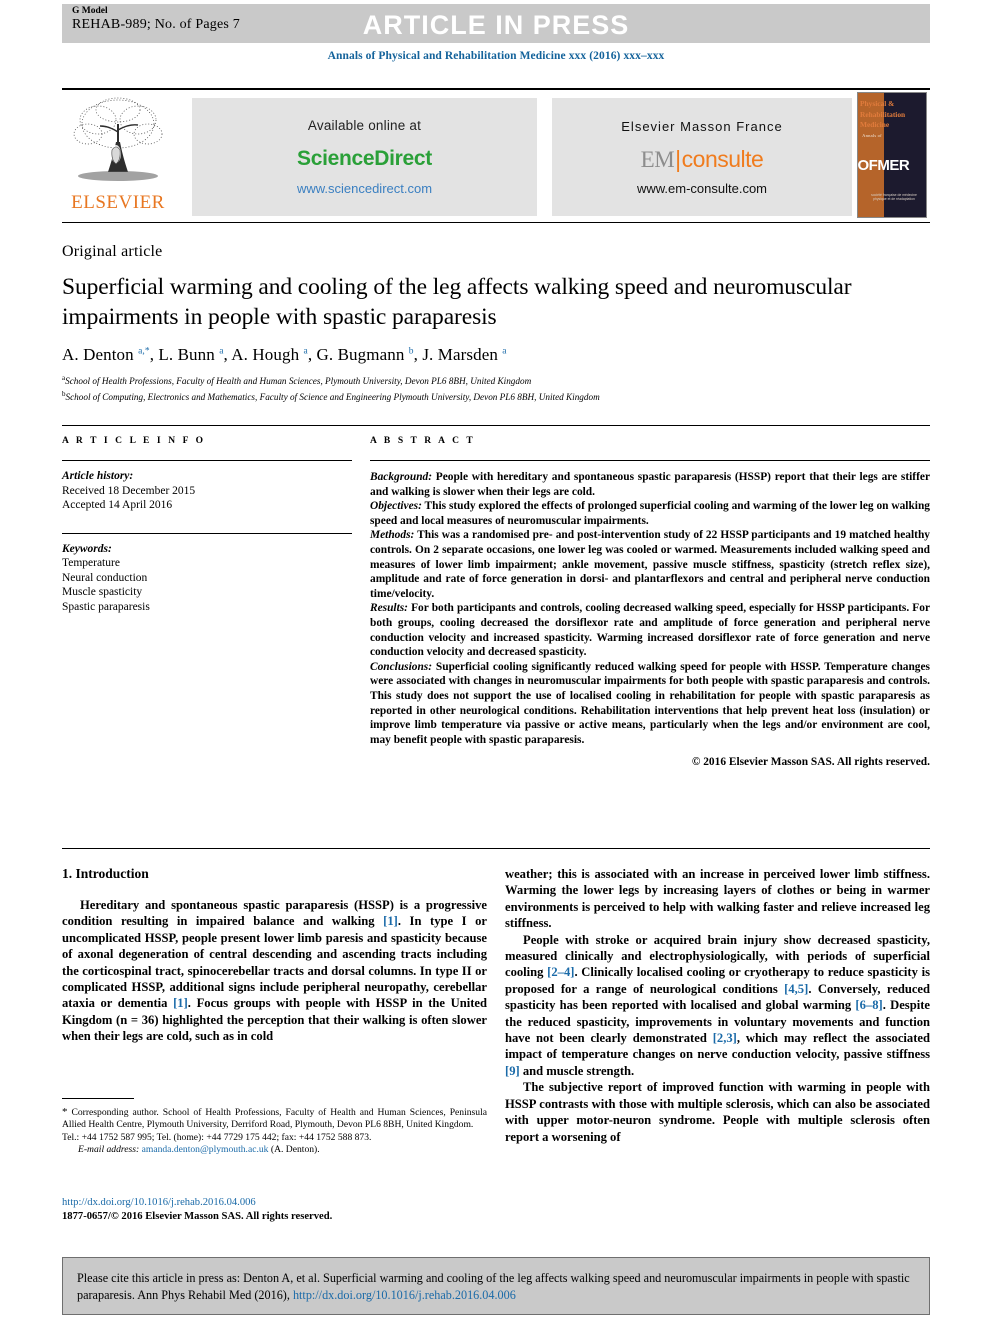 This screenshot has width=992, height=1323. What do you see at coordinates (722, 158) in the screenshot?
I see `em-wordmark-consulte: consulte` at bounding box center [722, 158].